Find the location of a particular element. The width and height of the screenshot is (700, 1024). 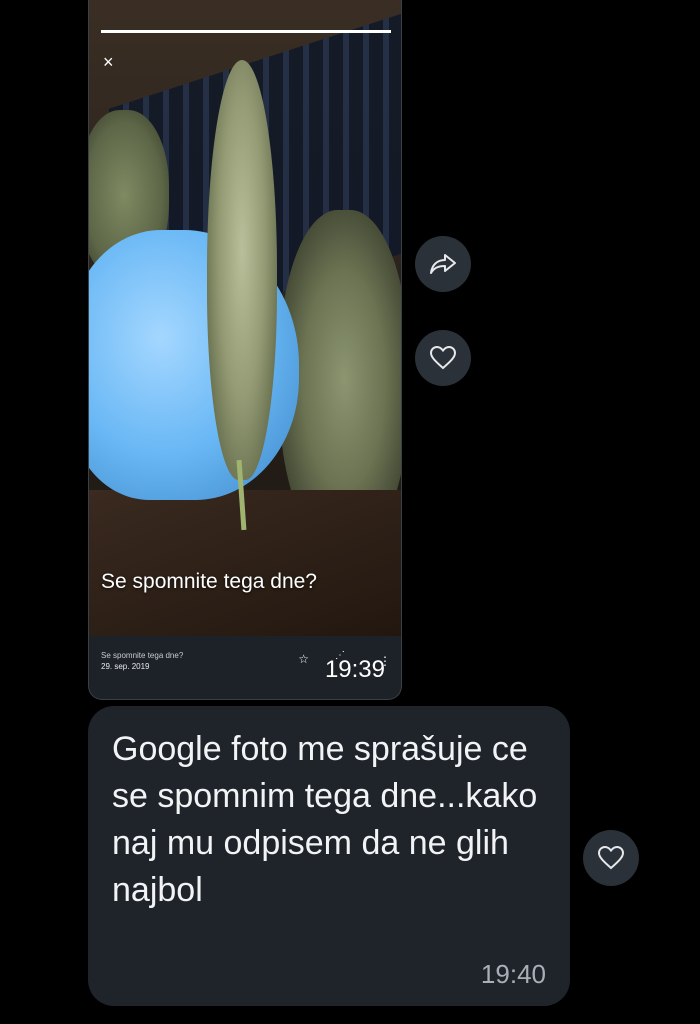

forward-button is located at coordinates (443, 264).